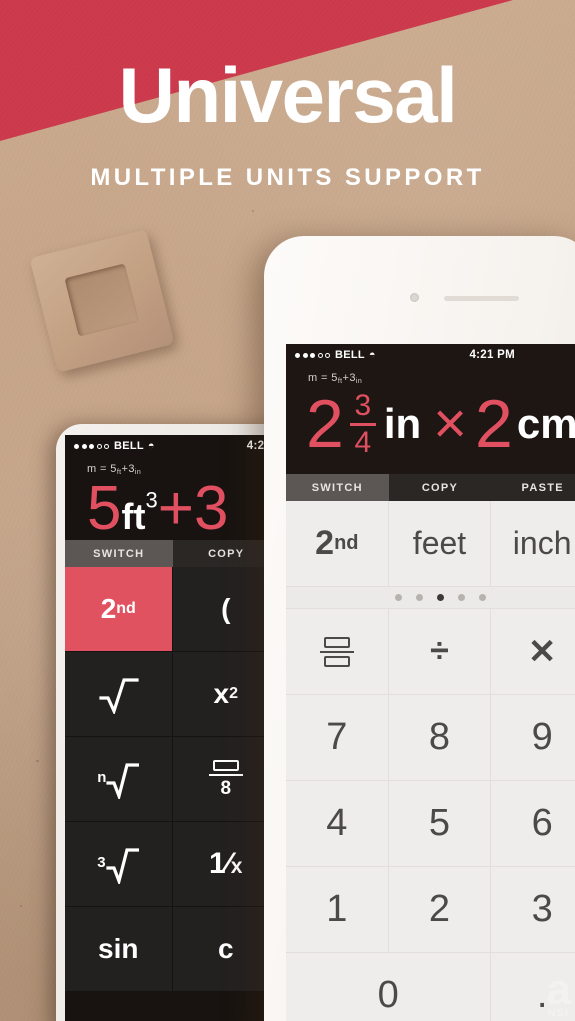  What do you see at coordinates (362, 424) in the screenshot?
I see `expr-fraction: 3 4` at bounding box center [362, 424].